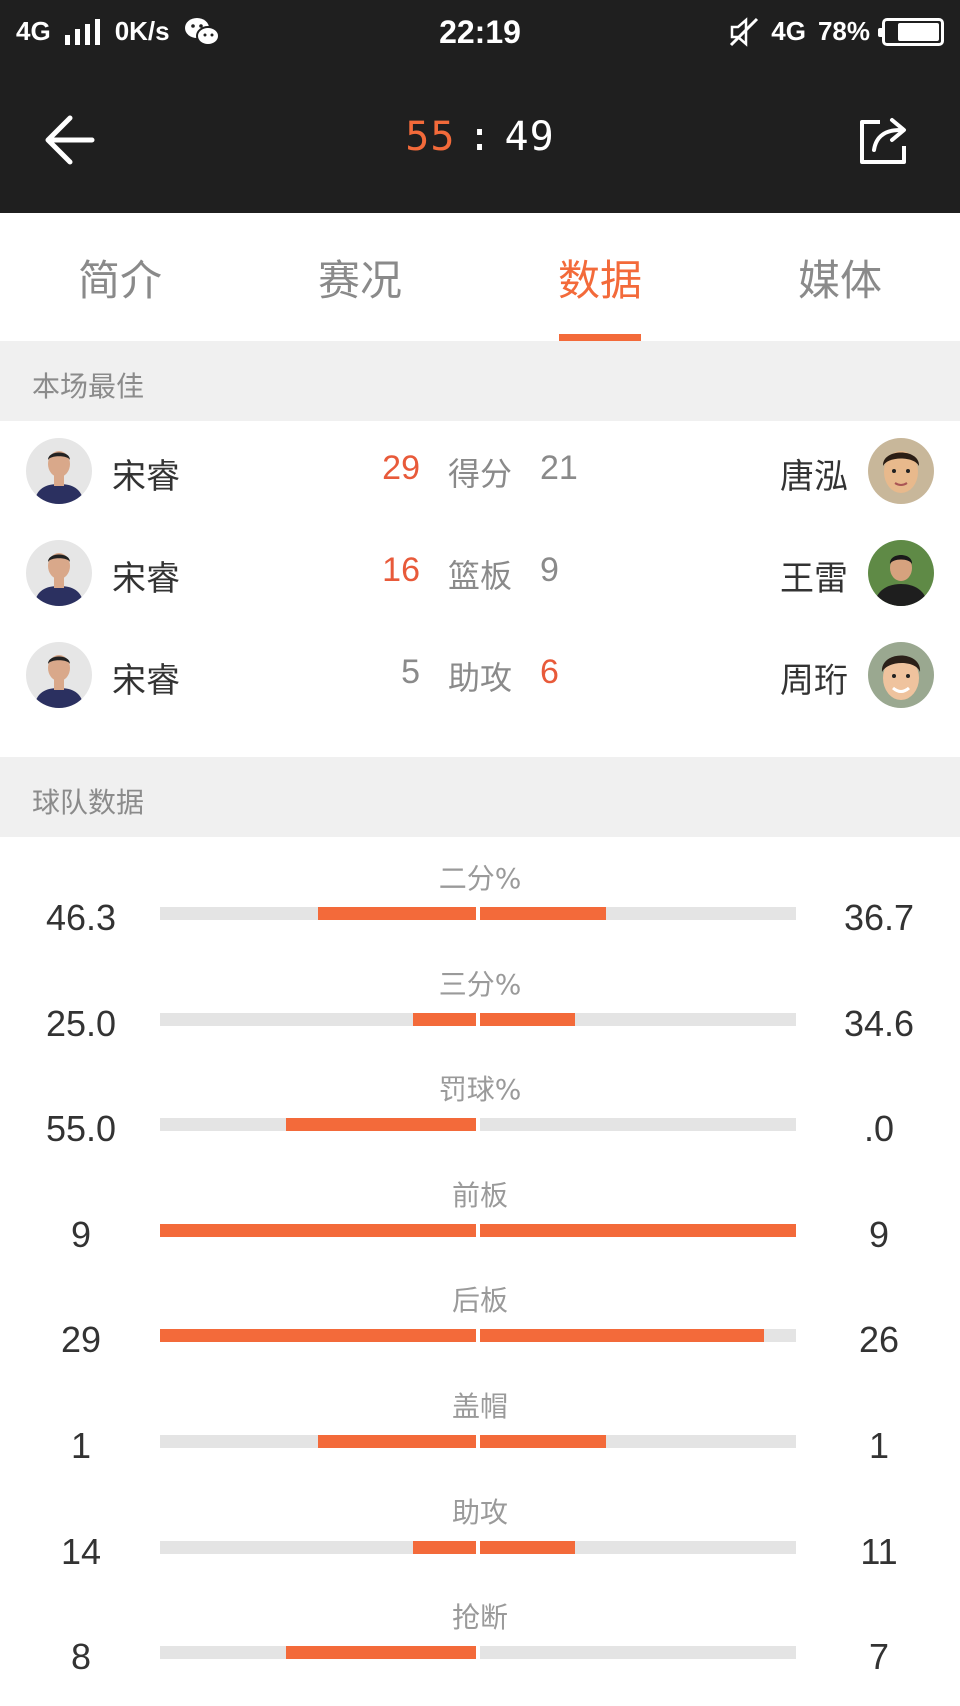 This screenshot has width=960, height=1706. What do you see at coordinates (479, 1618) in the screenshot?
I see `stat-label: 抢断` at bounding box center [479, 1618].